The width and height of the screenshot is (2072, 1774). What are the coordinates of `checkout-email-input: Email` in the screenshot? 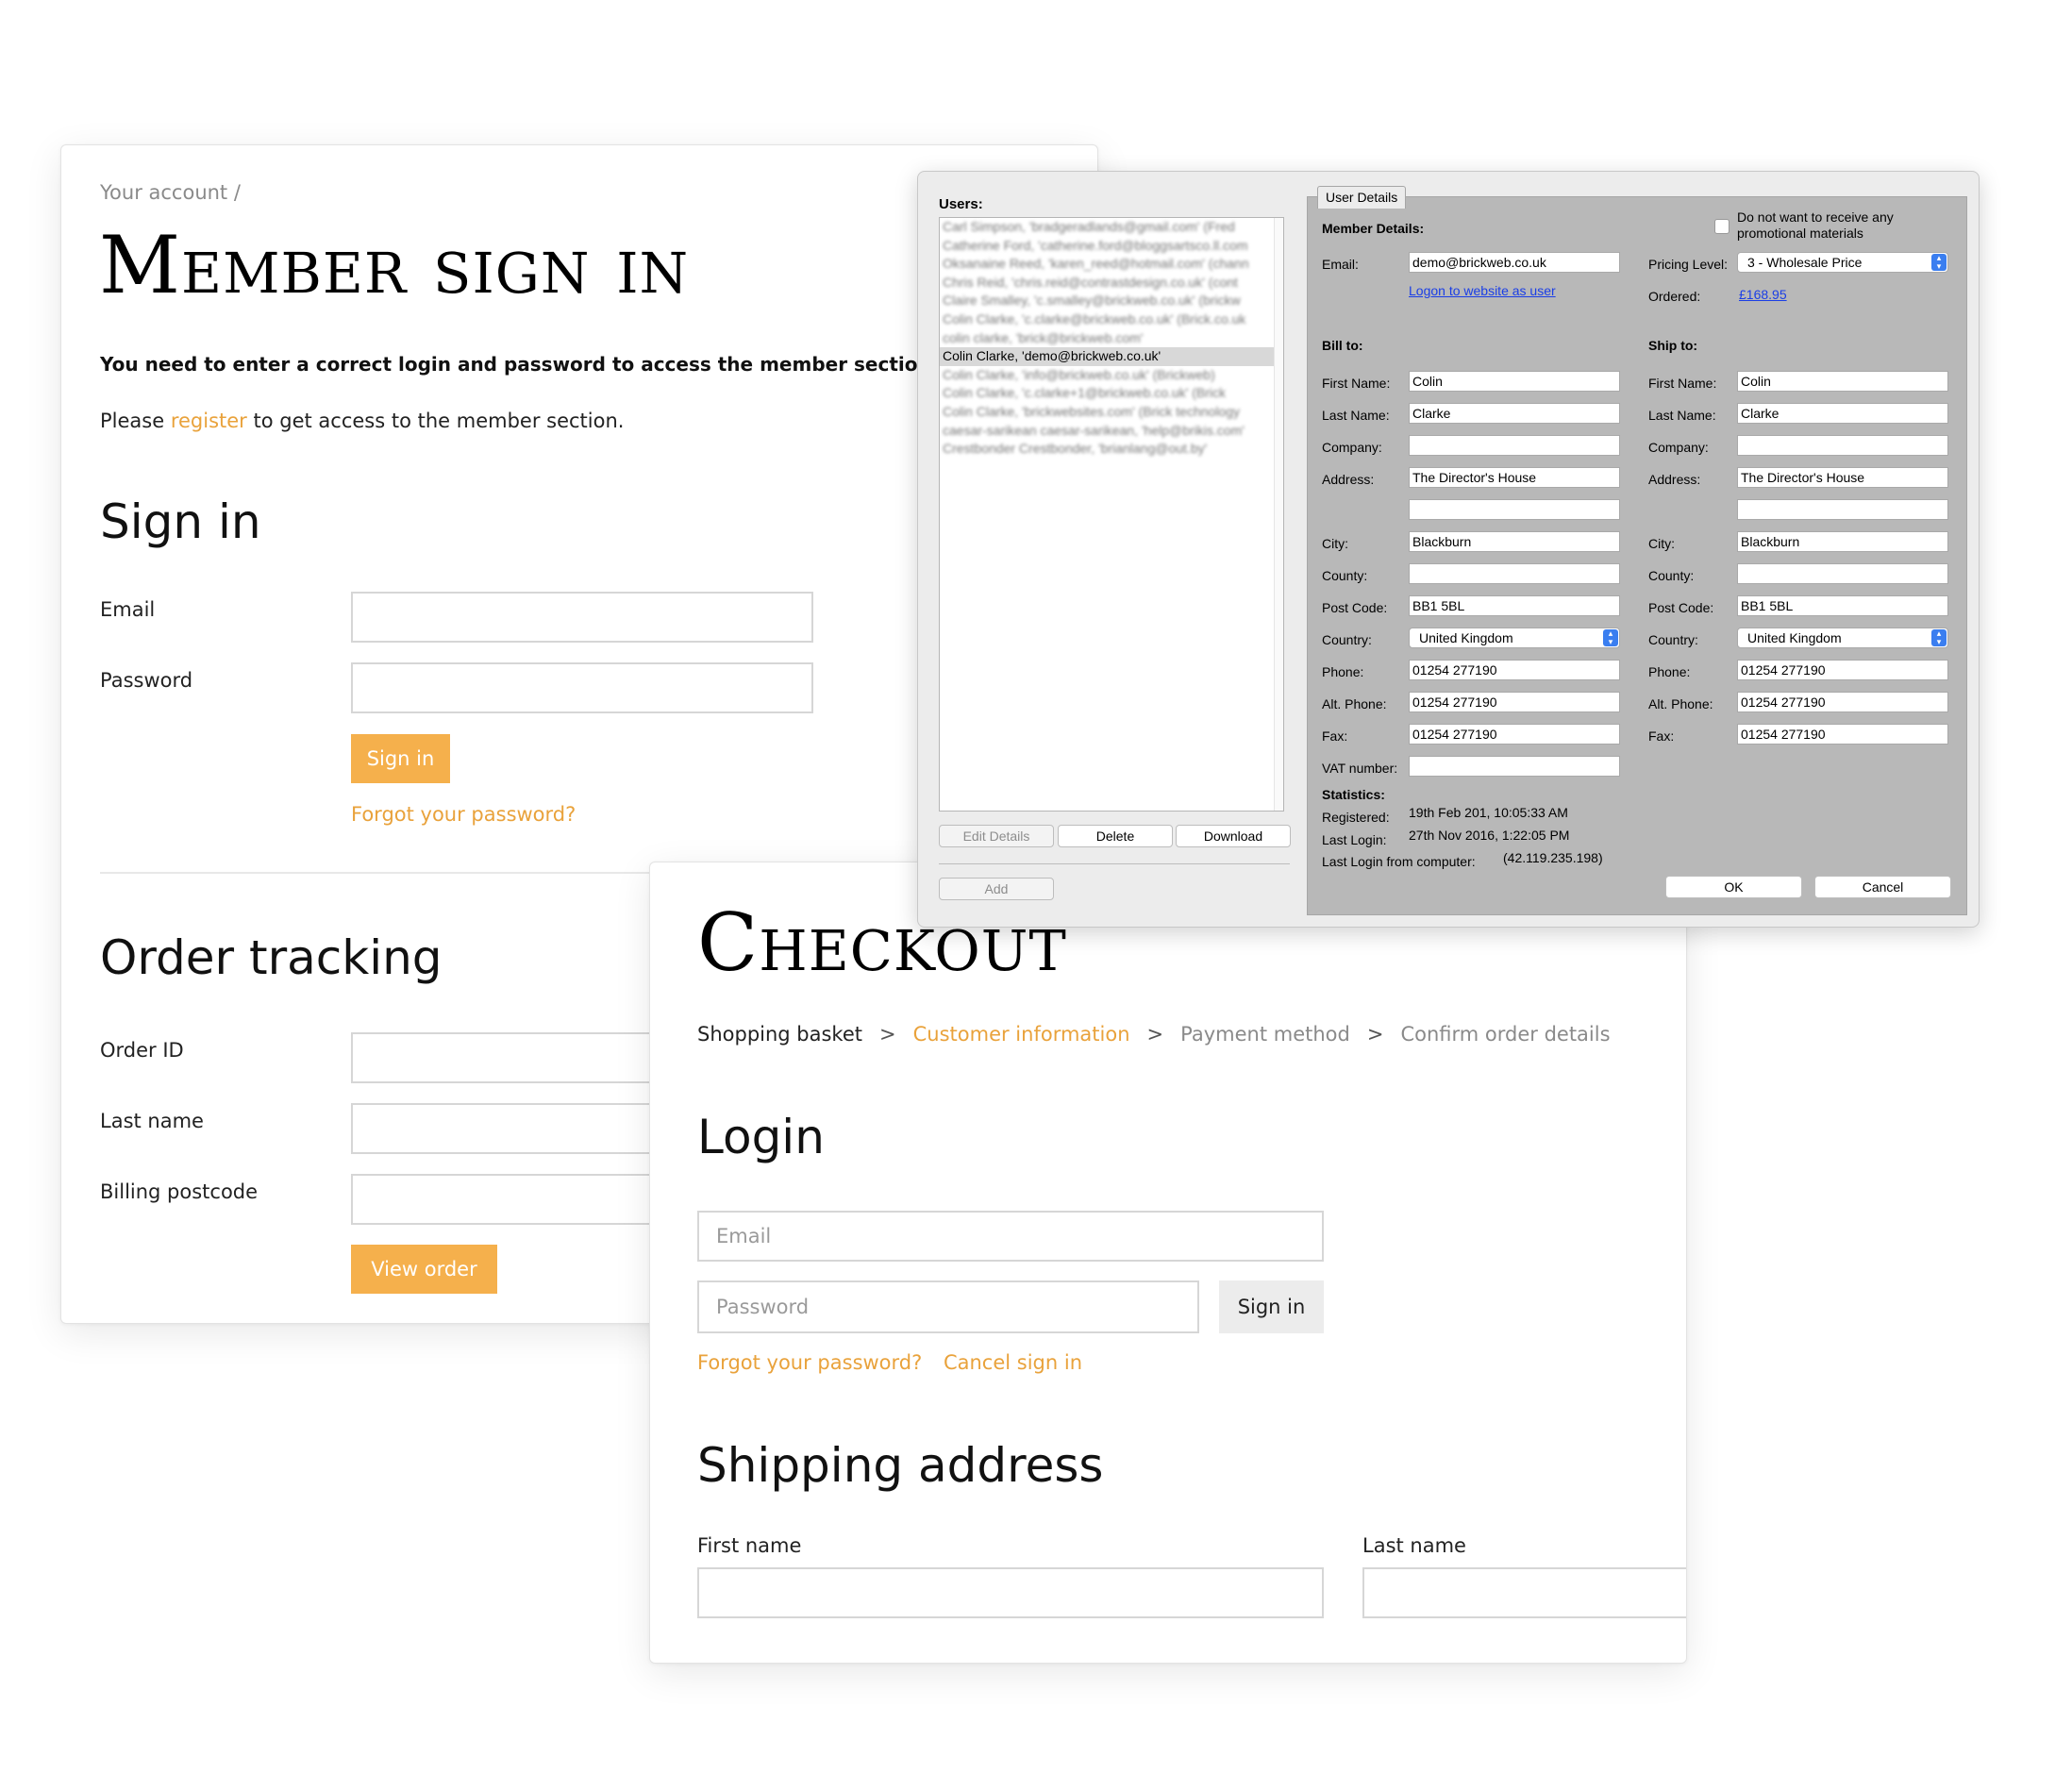 It's located at (1010, 1236).